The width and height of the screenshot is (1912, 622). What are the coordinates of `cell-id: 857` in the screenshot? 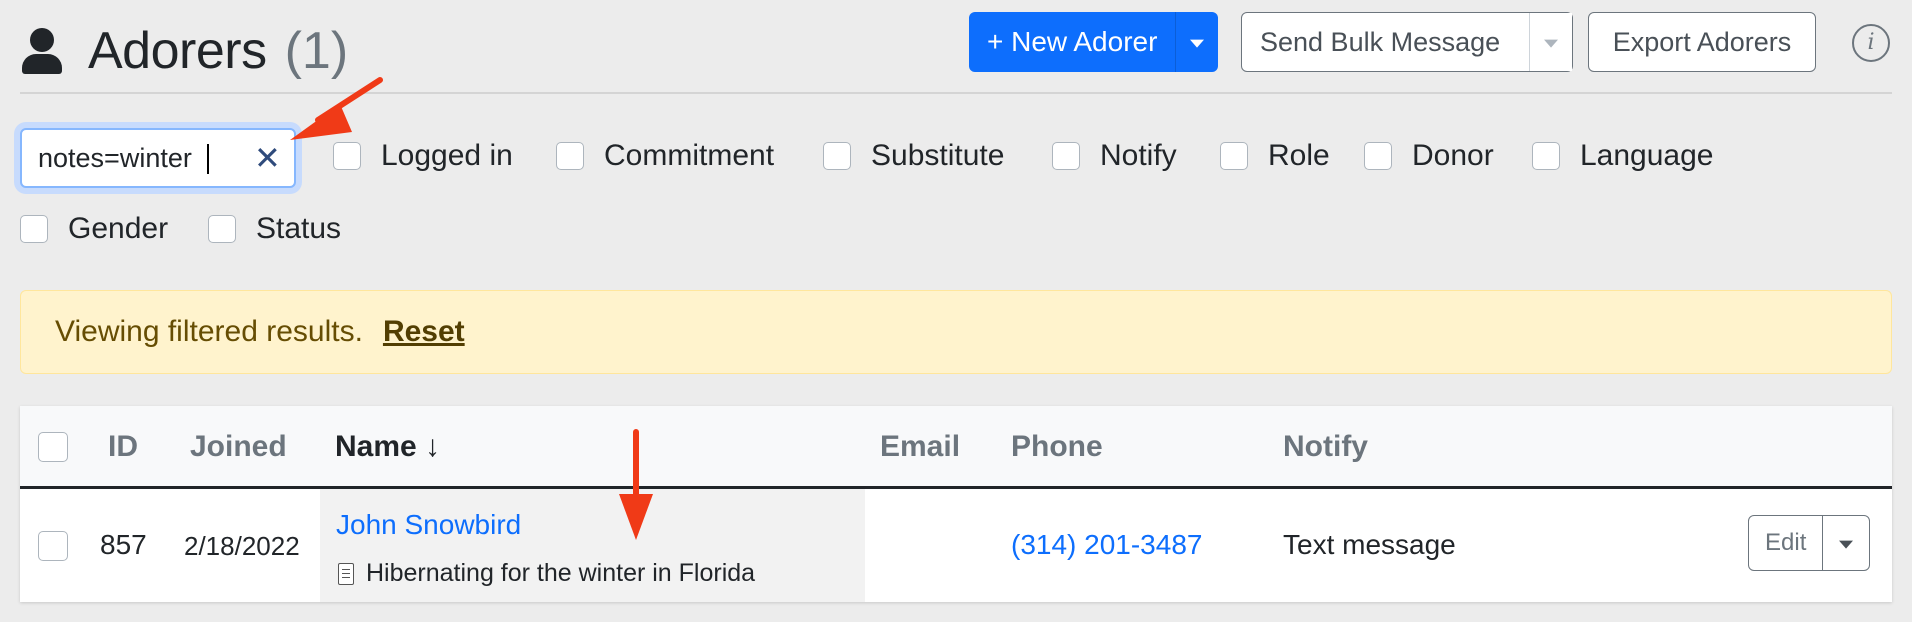 It's located at (123, 544).